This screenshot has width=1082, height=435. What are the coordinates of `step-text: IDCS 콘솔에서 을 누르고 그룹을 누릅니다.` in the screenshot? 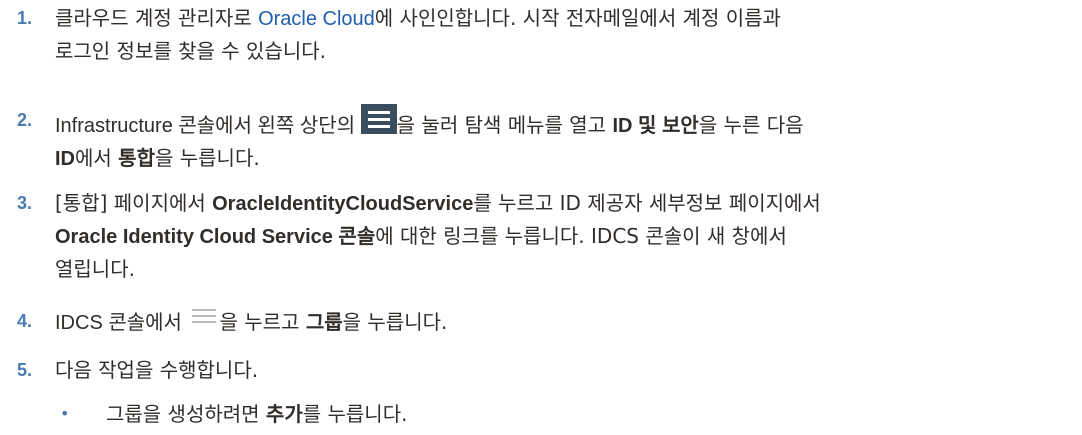 It's located at (565, 322).